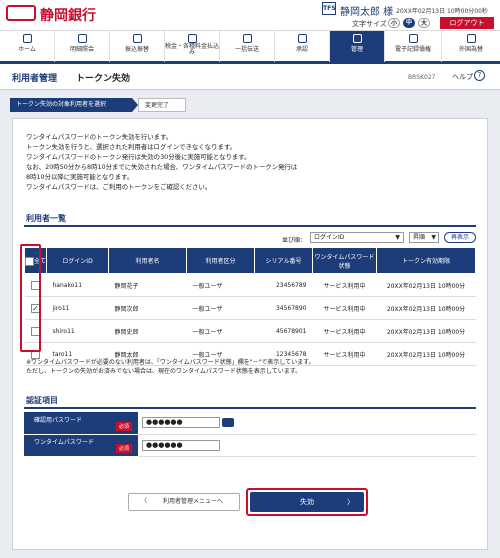 Image resolution: width=500 pixels, height=558 pixels. Describe the element at coordinates (181, 423) in the screenshot. I see `confirm-password-field: ●●●●●●` at that location.